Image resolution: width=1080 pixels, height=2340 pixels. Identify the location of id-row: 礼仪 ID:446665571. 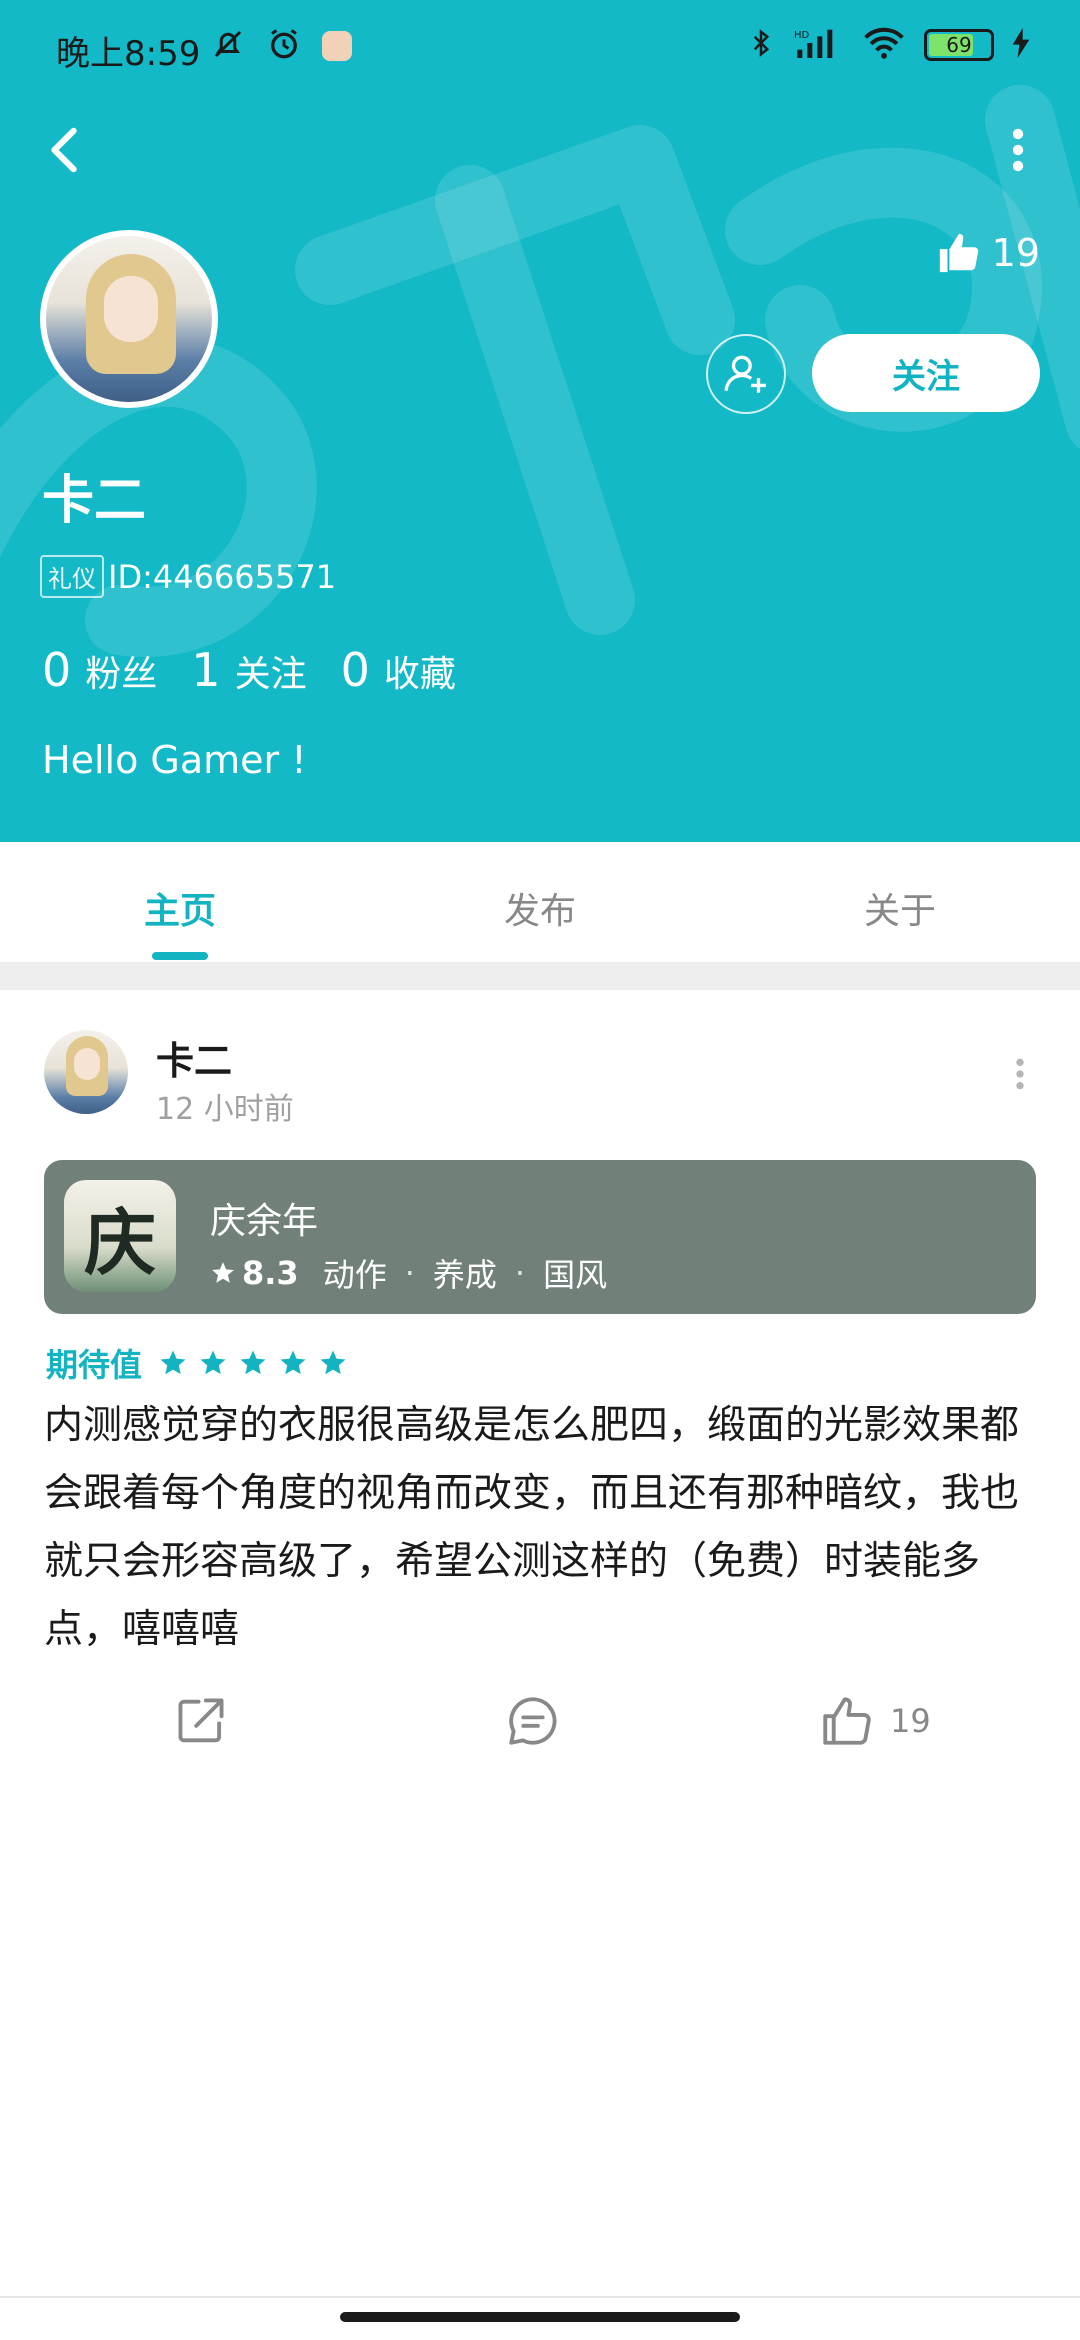
(188, 576).